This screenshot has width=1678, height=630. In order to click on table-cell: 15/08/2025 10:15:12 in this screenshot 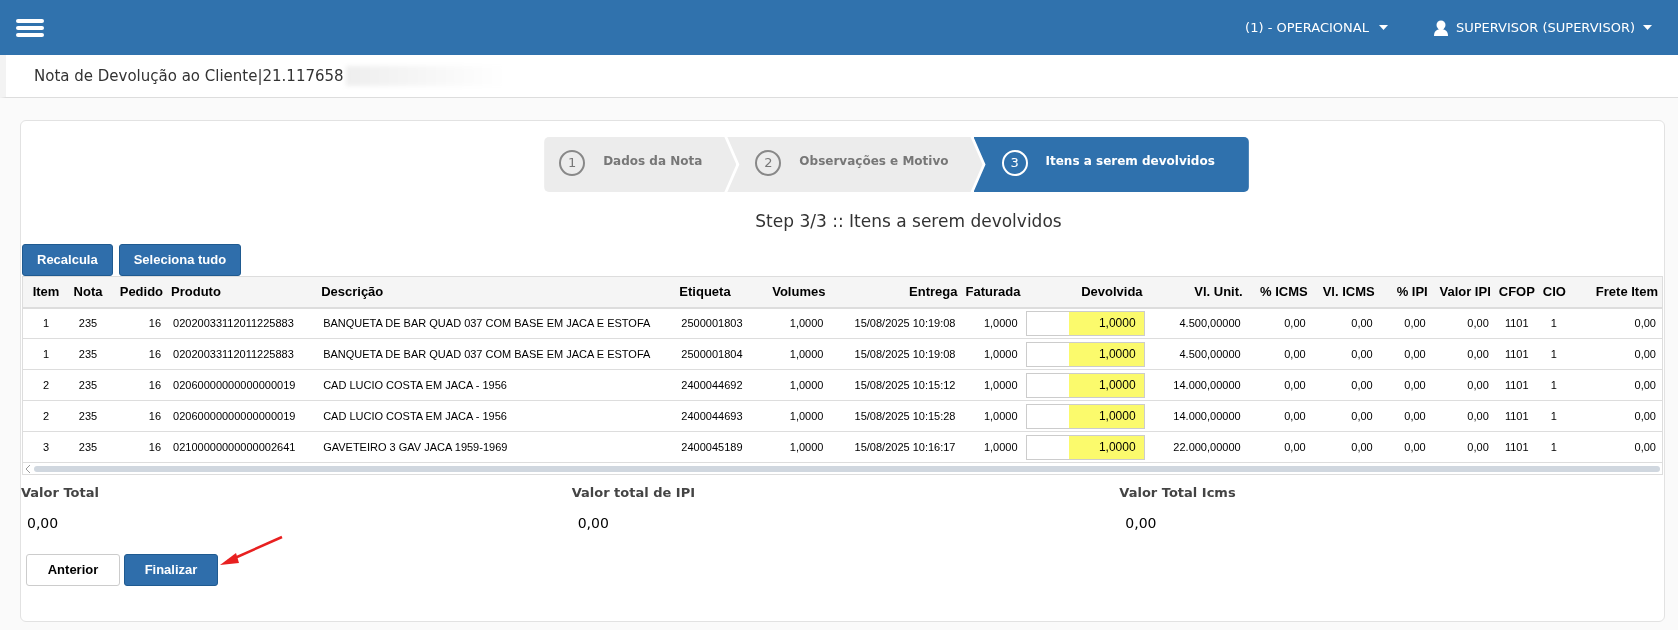, I will do `click(895, 385)`.